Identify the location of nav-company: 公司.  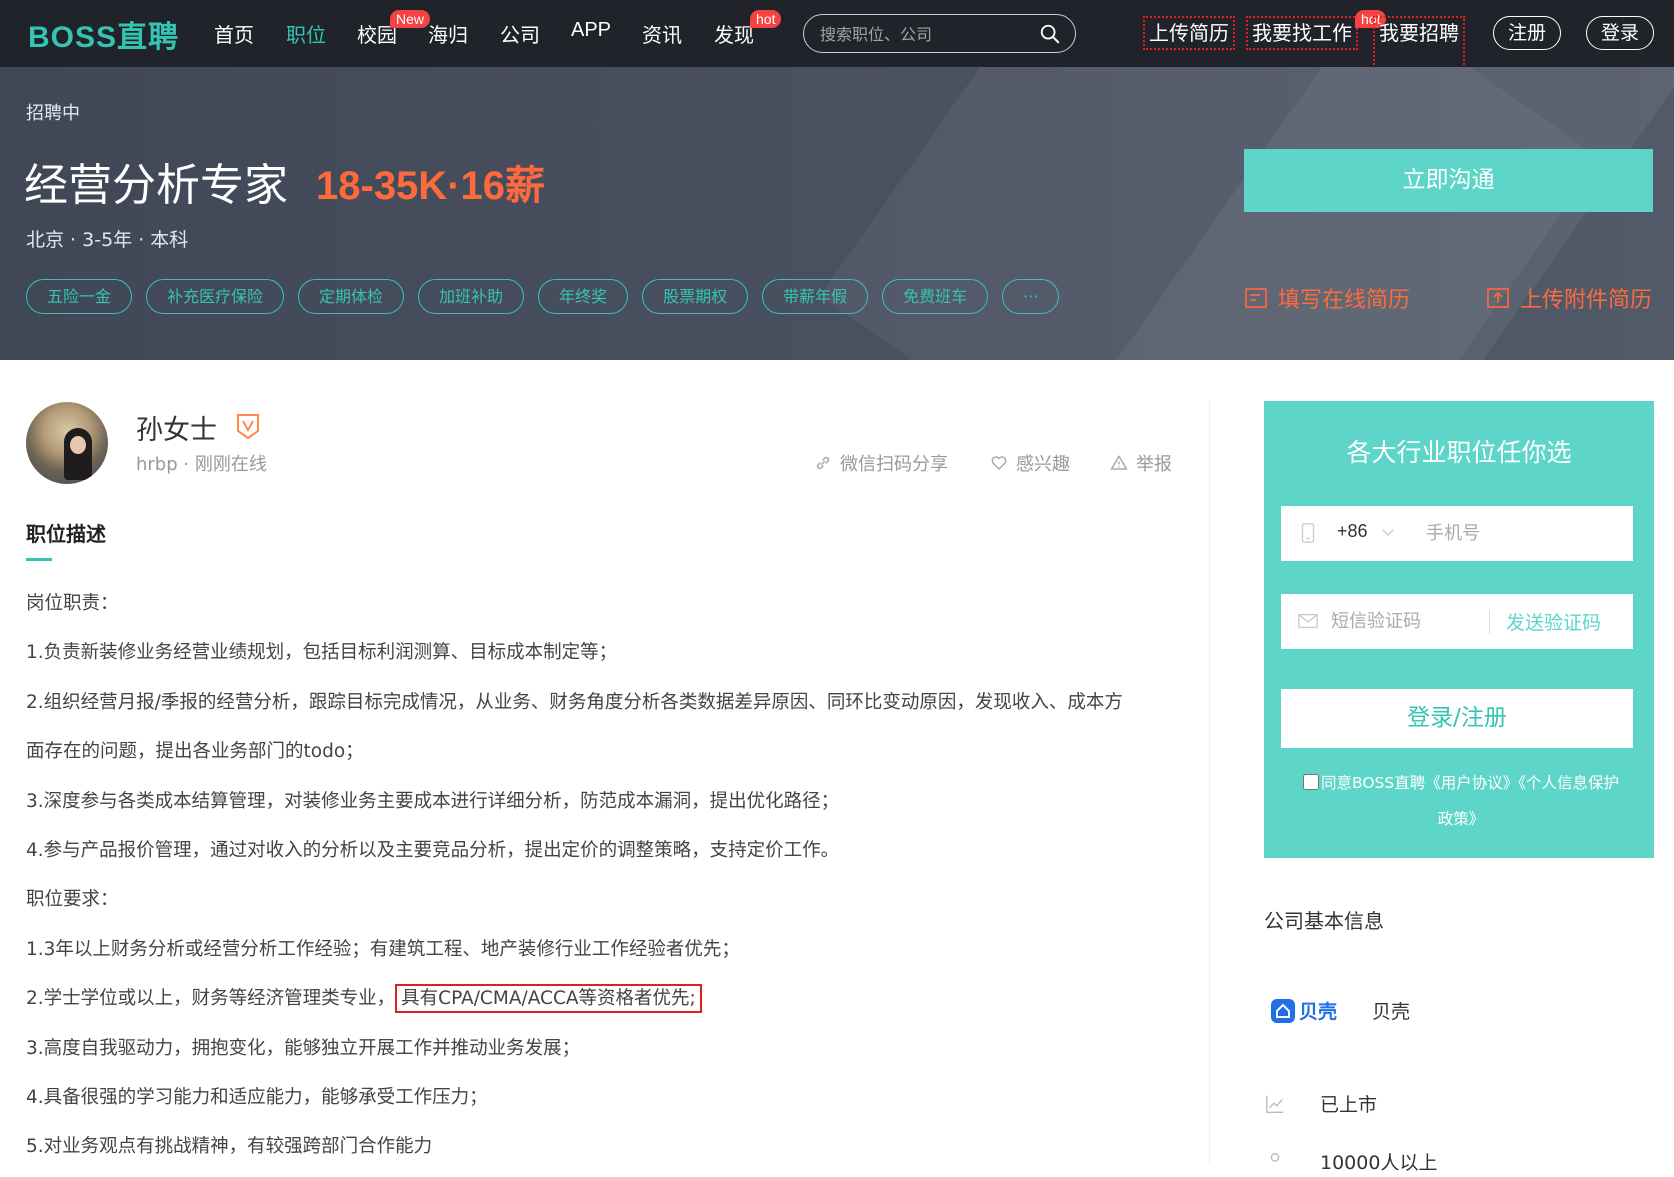
(520, 33).